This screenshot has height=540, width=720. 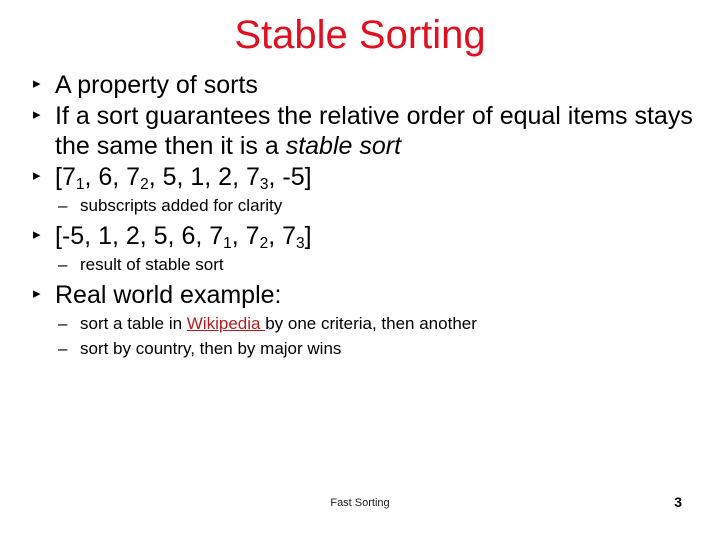 I want to click on subbullet-text-wikipedia-after: by one criteria, then another, so click(x=371, y=323).